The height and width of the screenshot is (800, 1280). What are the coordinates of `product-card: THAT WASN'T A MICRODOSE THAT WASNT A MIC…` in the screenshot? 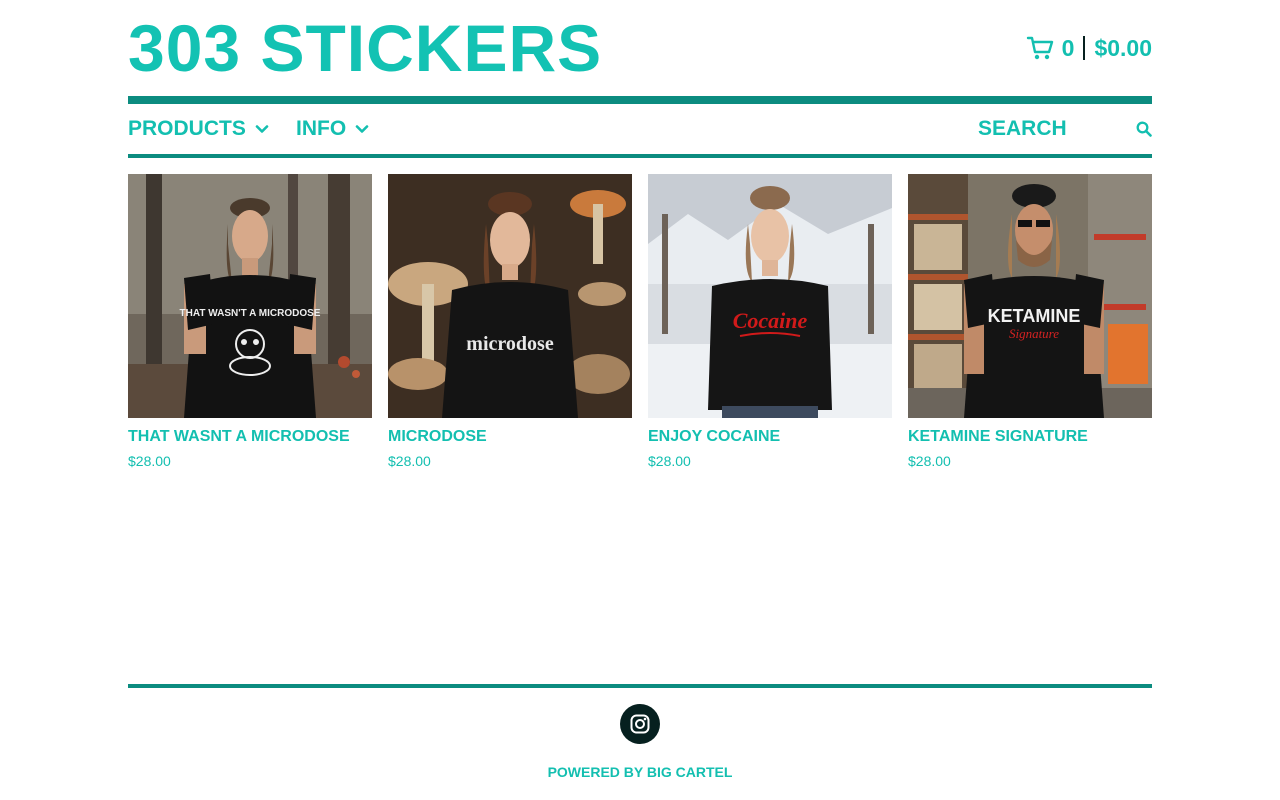 It's located at (250, 324).